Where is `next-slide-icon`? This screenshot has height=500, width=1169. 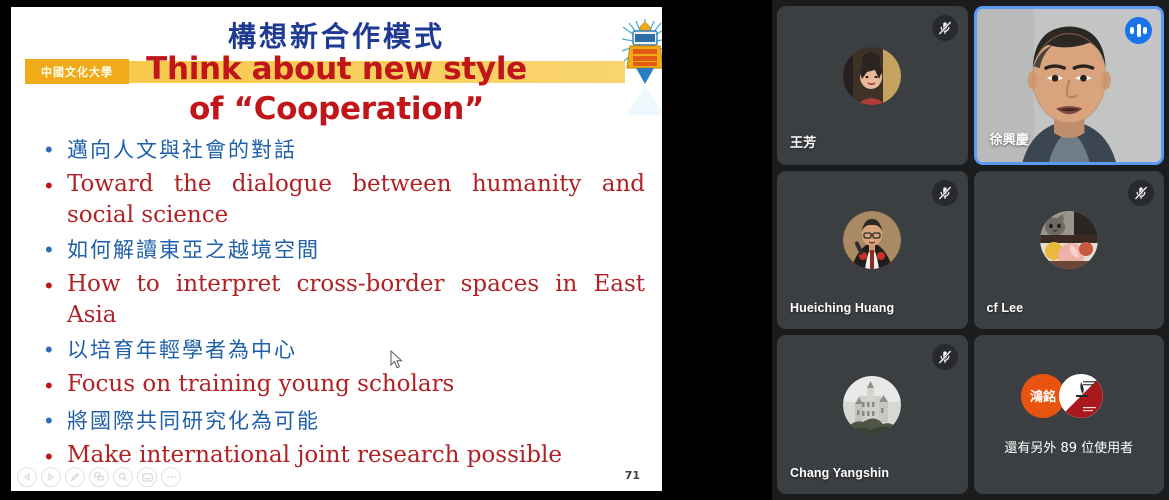
next-slide-icon is located at coordinates (51, 477).